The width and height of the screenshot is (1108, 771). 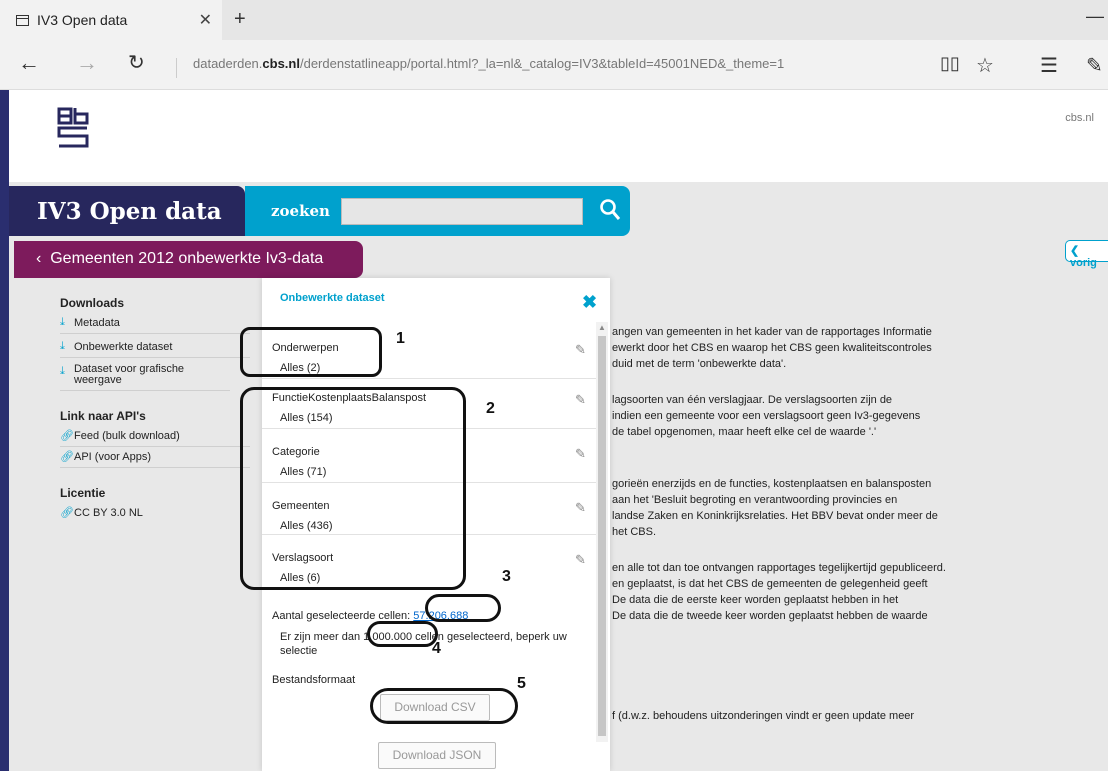 I want to click on minimize-icon: —, so click(x=1095, y=16).